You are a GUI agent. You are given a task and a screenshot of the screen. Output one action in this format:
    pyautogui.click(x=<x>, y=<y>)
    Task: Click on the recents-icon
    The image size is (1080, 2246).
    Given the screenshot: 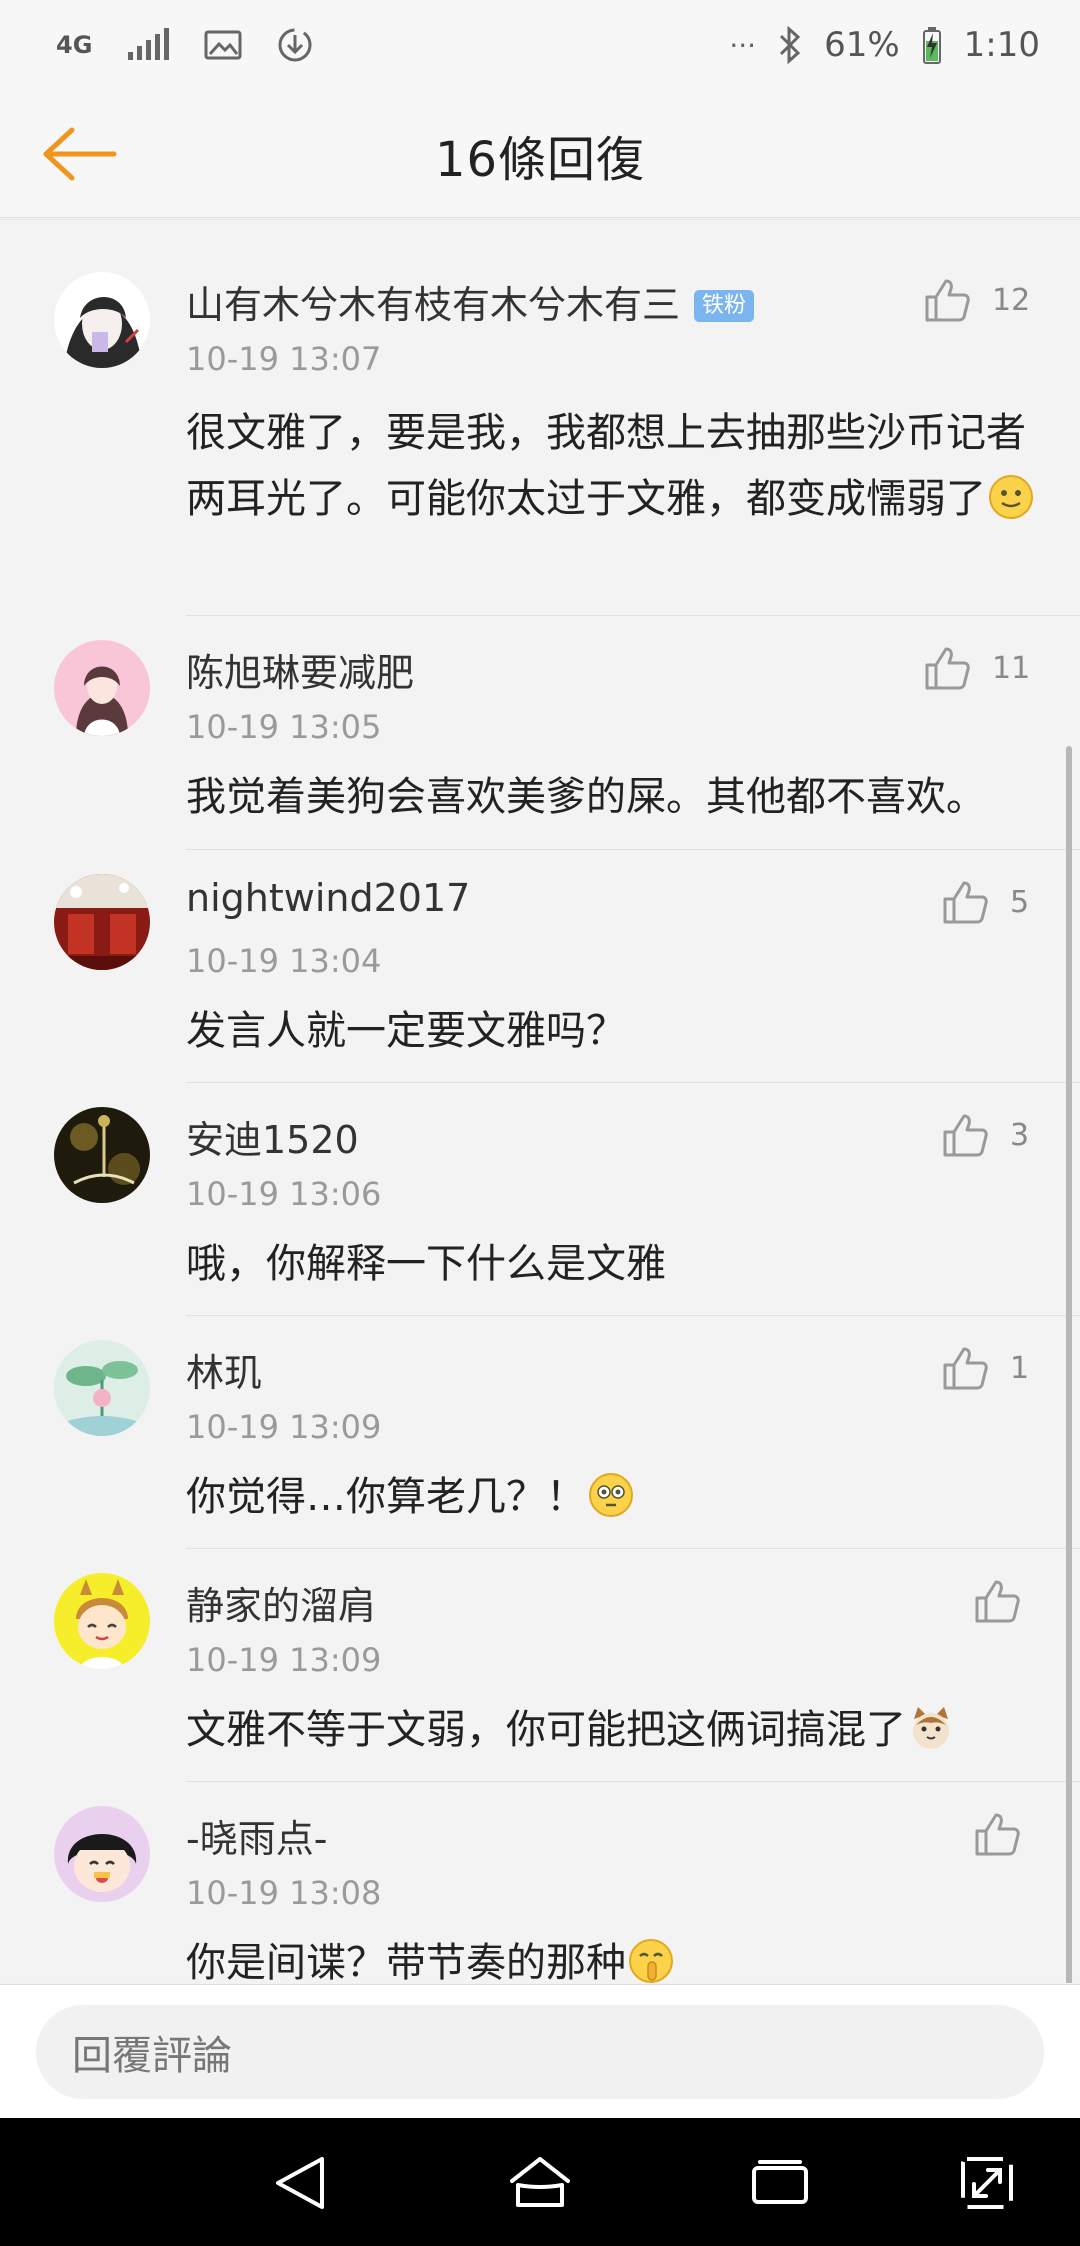 What is the action you would take?
    pyautogui.click(x=780, y=2182)
    